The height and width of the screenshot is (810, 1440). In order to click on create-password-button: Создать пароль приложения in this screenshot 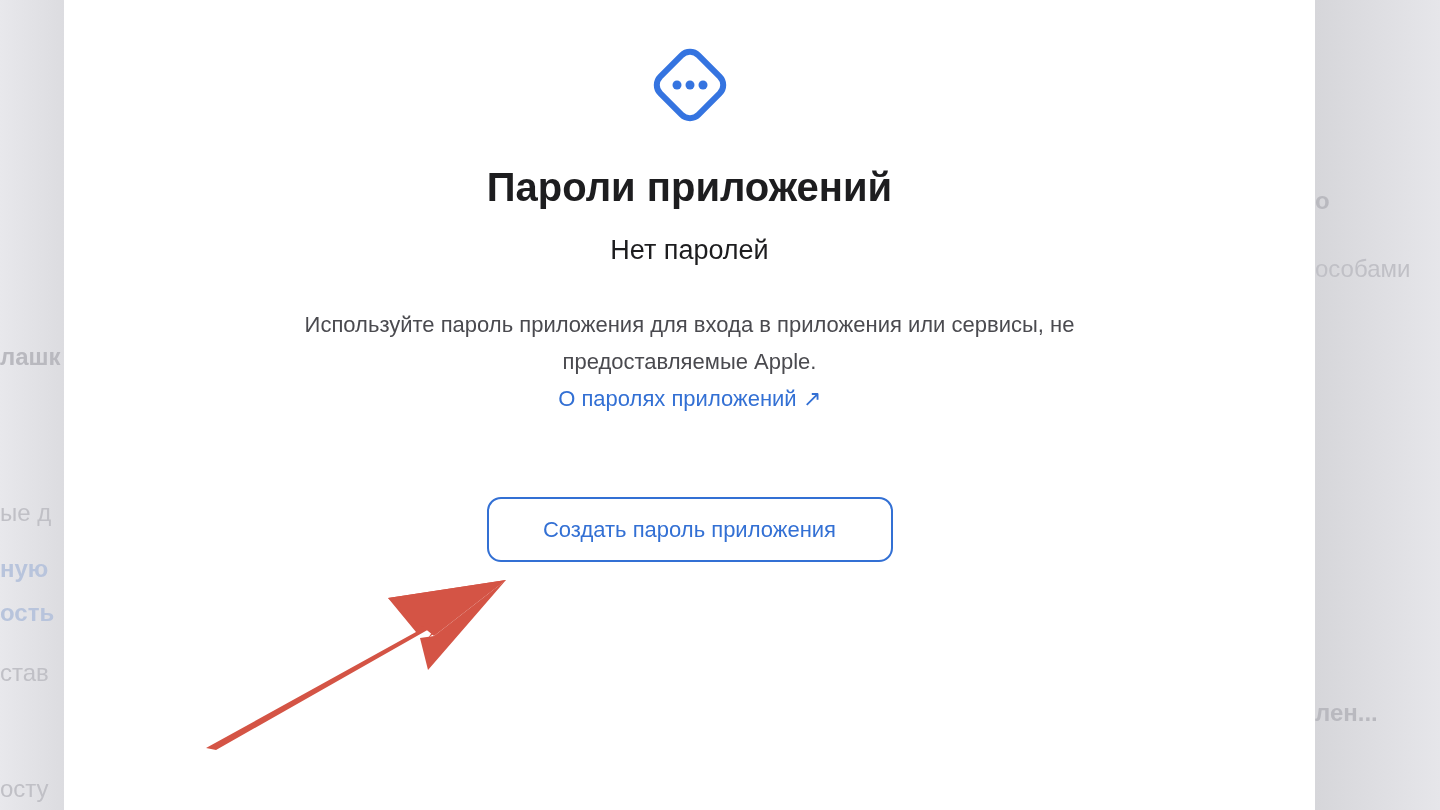, I will do `click(689, 529)`.